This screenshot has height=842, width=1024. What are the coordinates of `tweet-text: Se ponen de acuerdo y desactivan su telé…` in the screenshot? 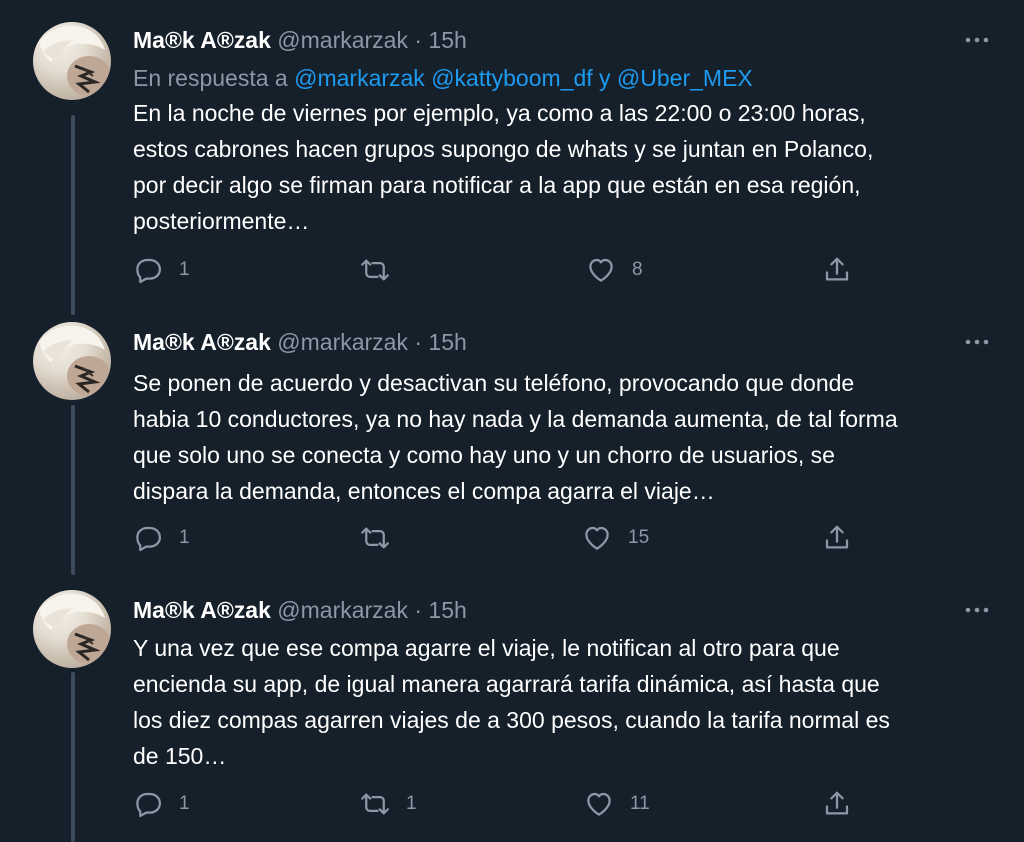 It's located at (563, 437).